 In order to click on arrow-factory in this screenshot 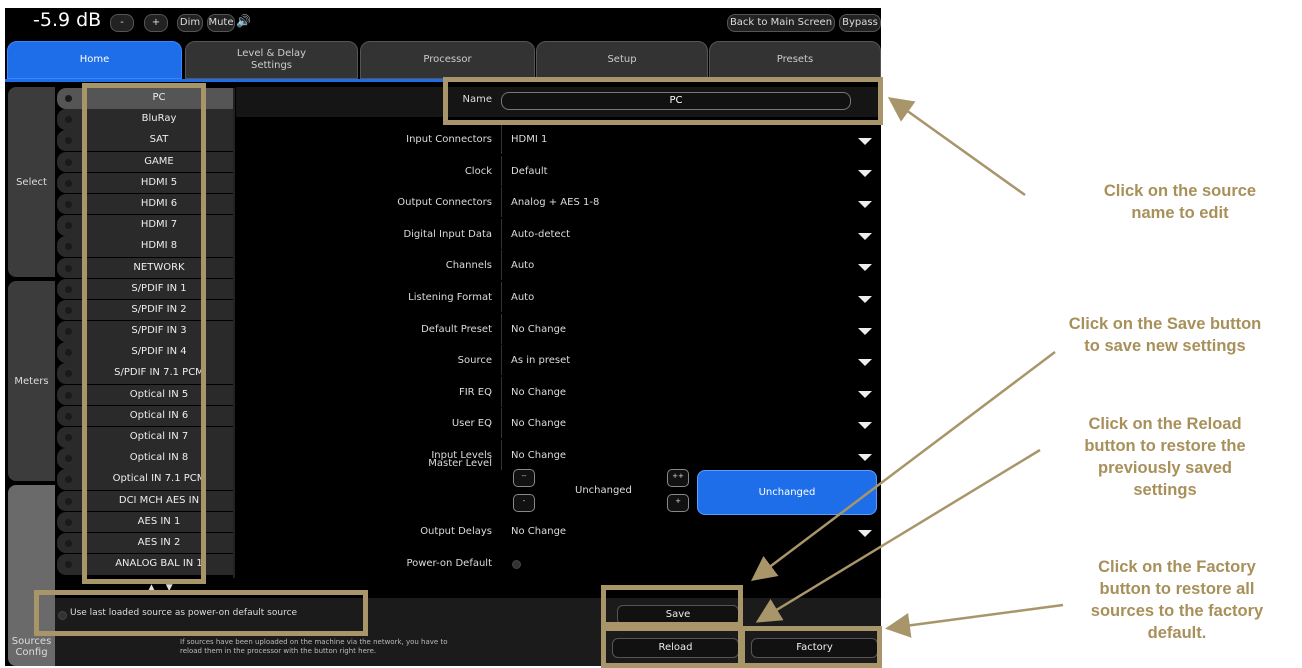, I will do `click(974, 620)`.